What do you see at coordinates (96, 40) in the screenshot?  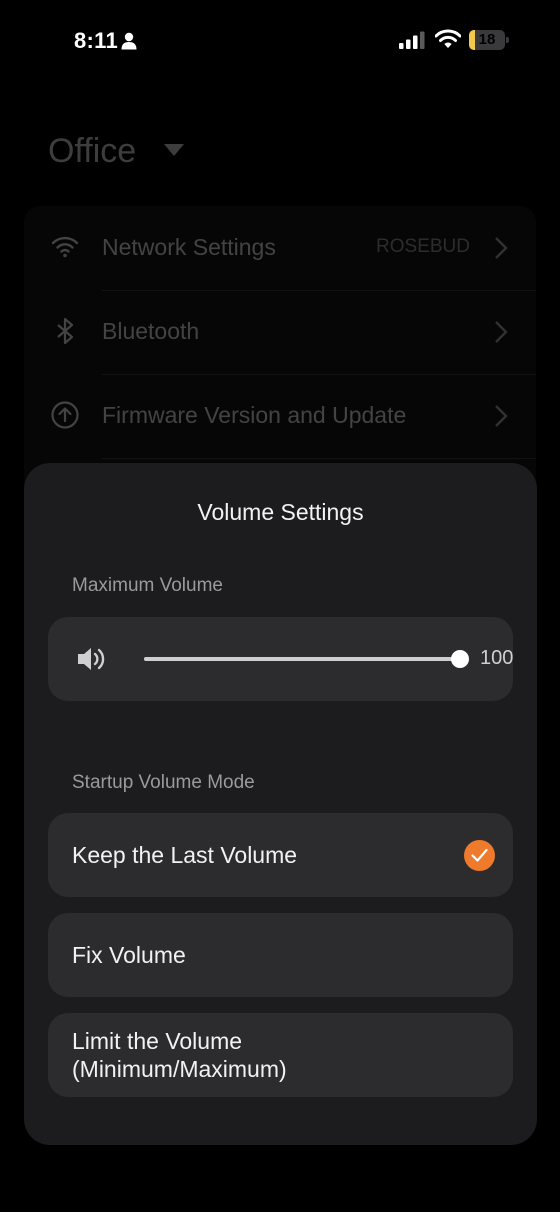 I see `status-time: 8:11` at bounding box center [96, 40].